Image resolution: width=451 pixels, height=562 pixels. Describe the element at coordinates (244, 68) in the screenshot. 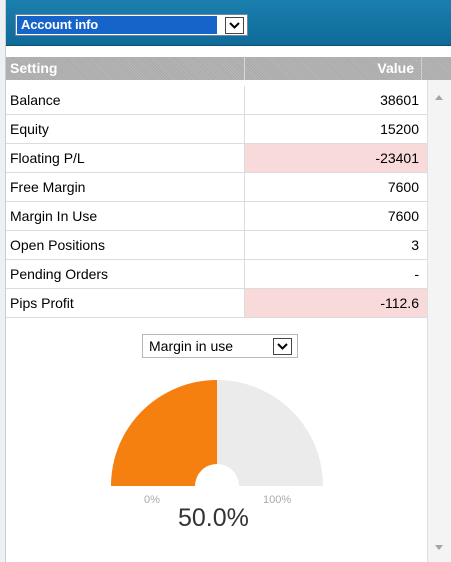

I see `column-divider` at that location.